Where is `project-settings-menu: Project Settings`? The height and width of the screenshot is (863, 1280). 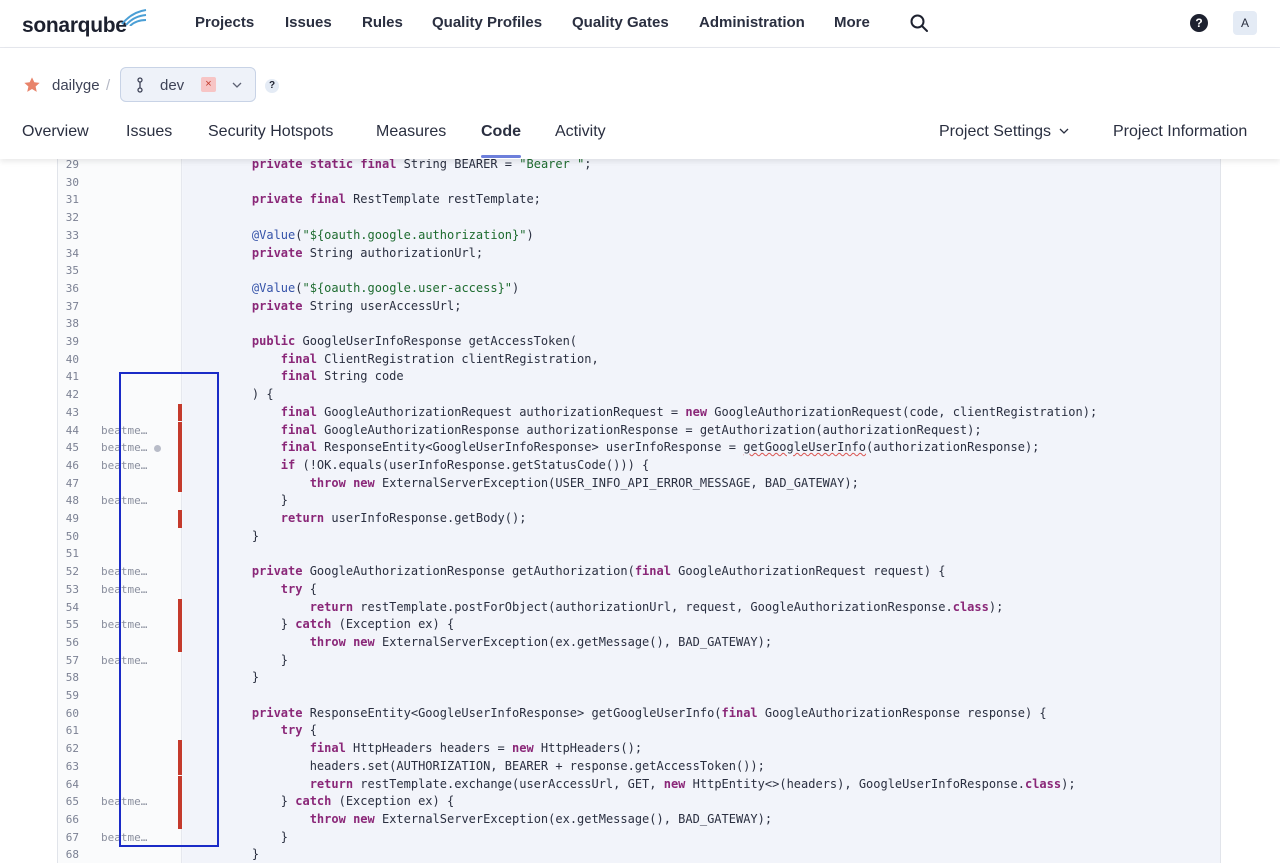 project-settings-menu: Project Settings is located at coordinates (1004, 132).